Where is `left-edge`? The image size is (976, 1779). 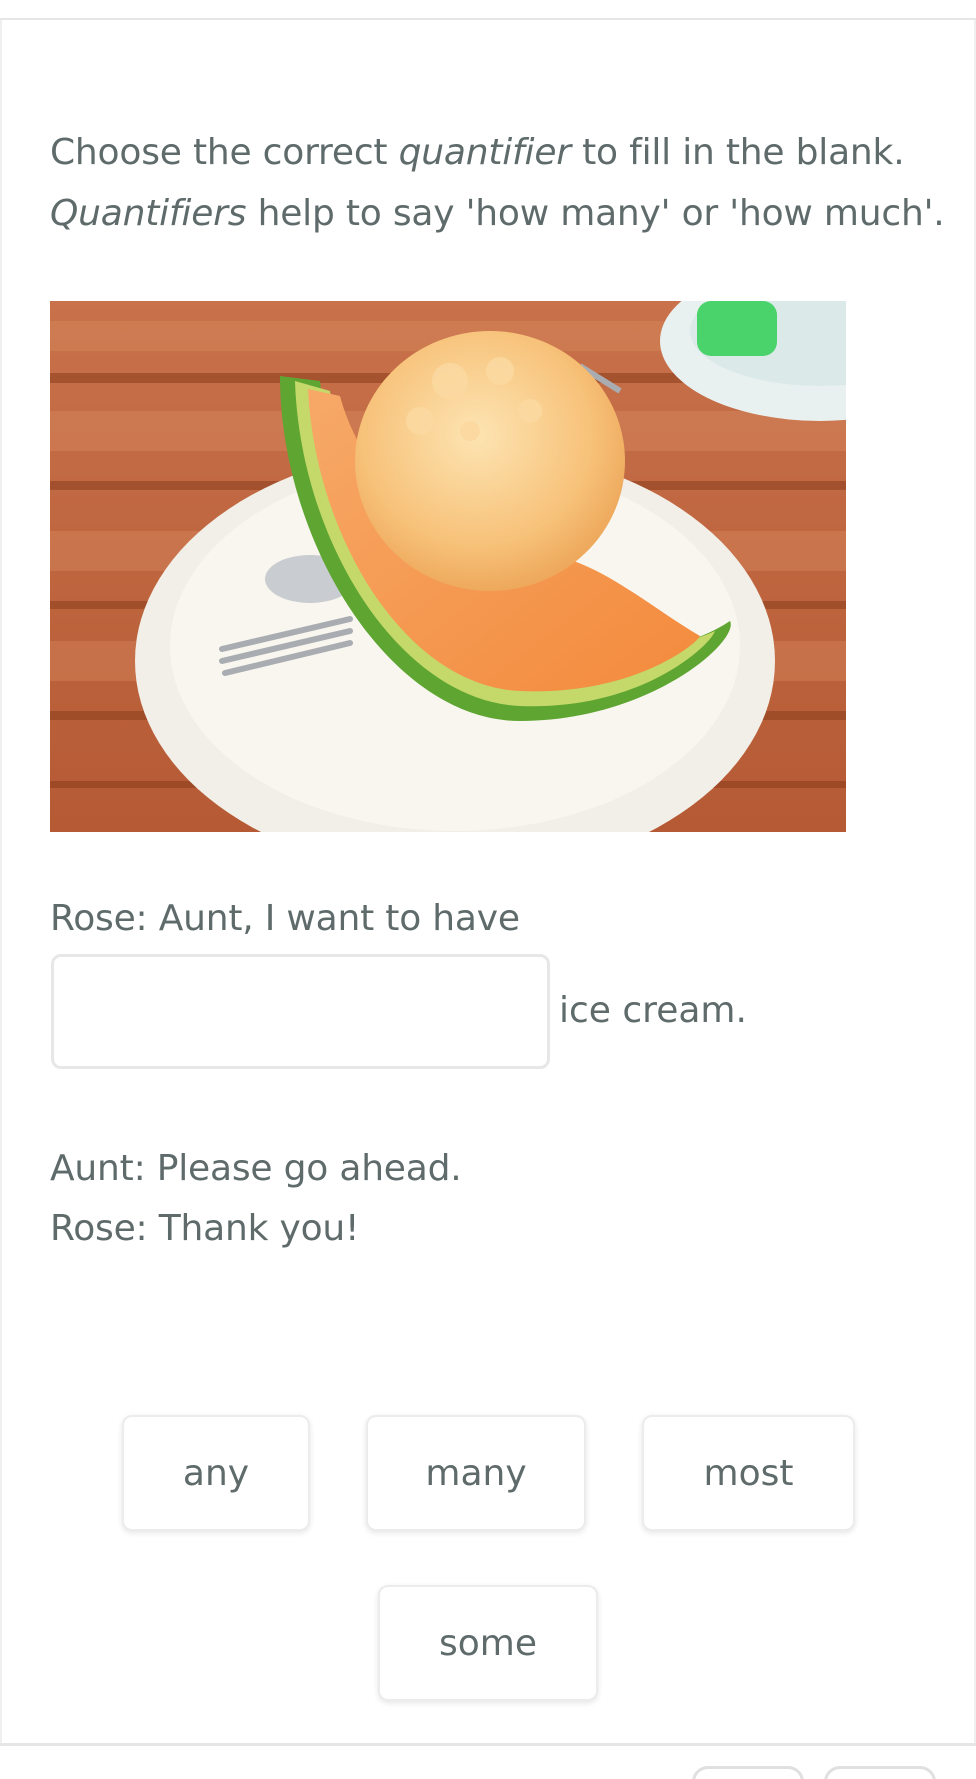
left-edge is located at coordinates (1, 882).